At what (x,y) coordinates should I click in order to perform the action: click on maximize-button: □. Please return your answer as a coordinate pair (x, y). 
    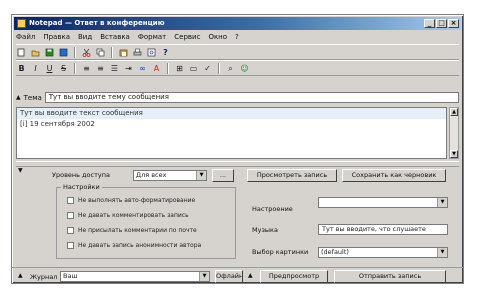
    Looking at the image, I should click on (441, 23).